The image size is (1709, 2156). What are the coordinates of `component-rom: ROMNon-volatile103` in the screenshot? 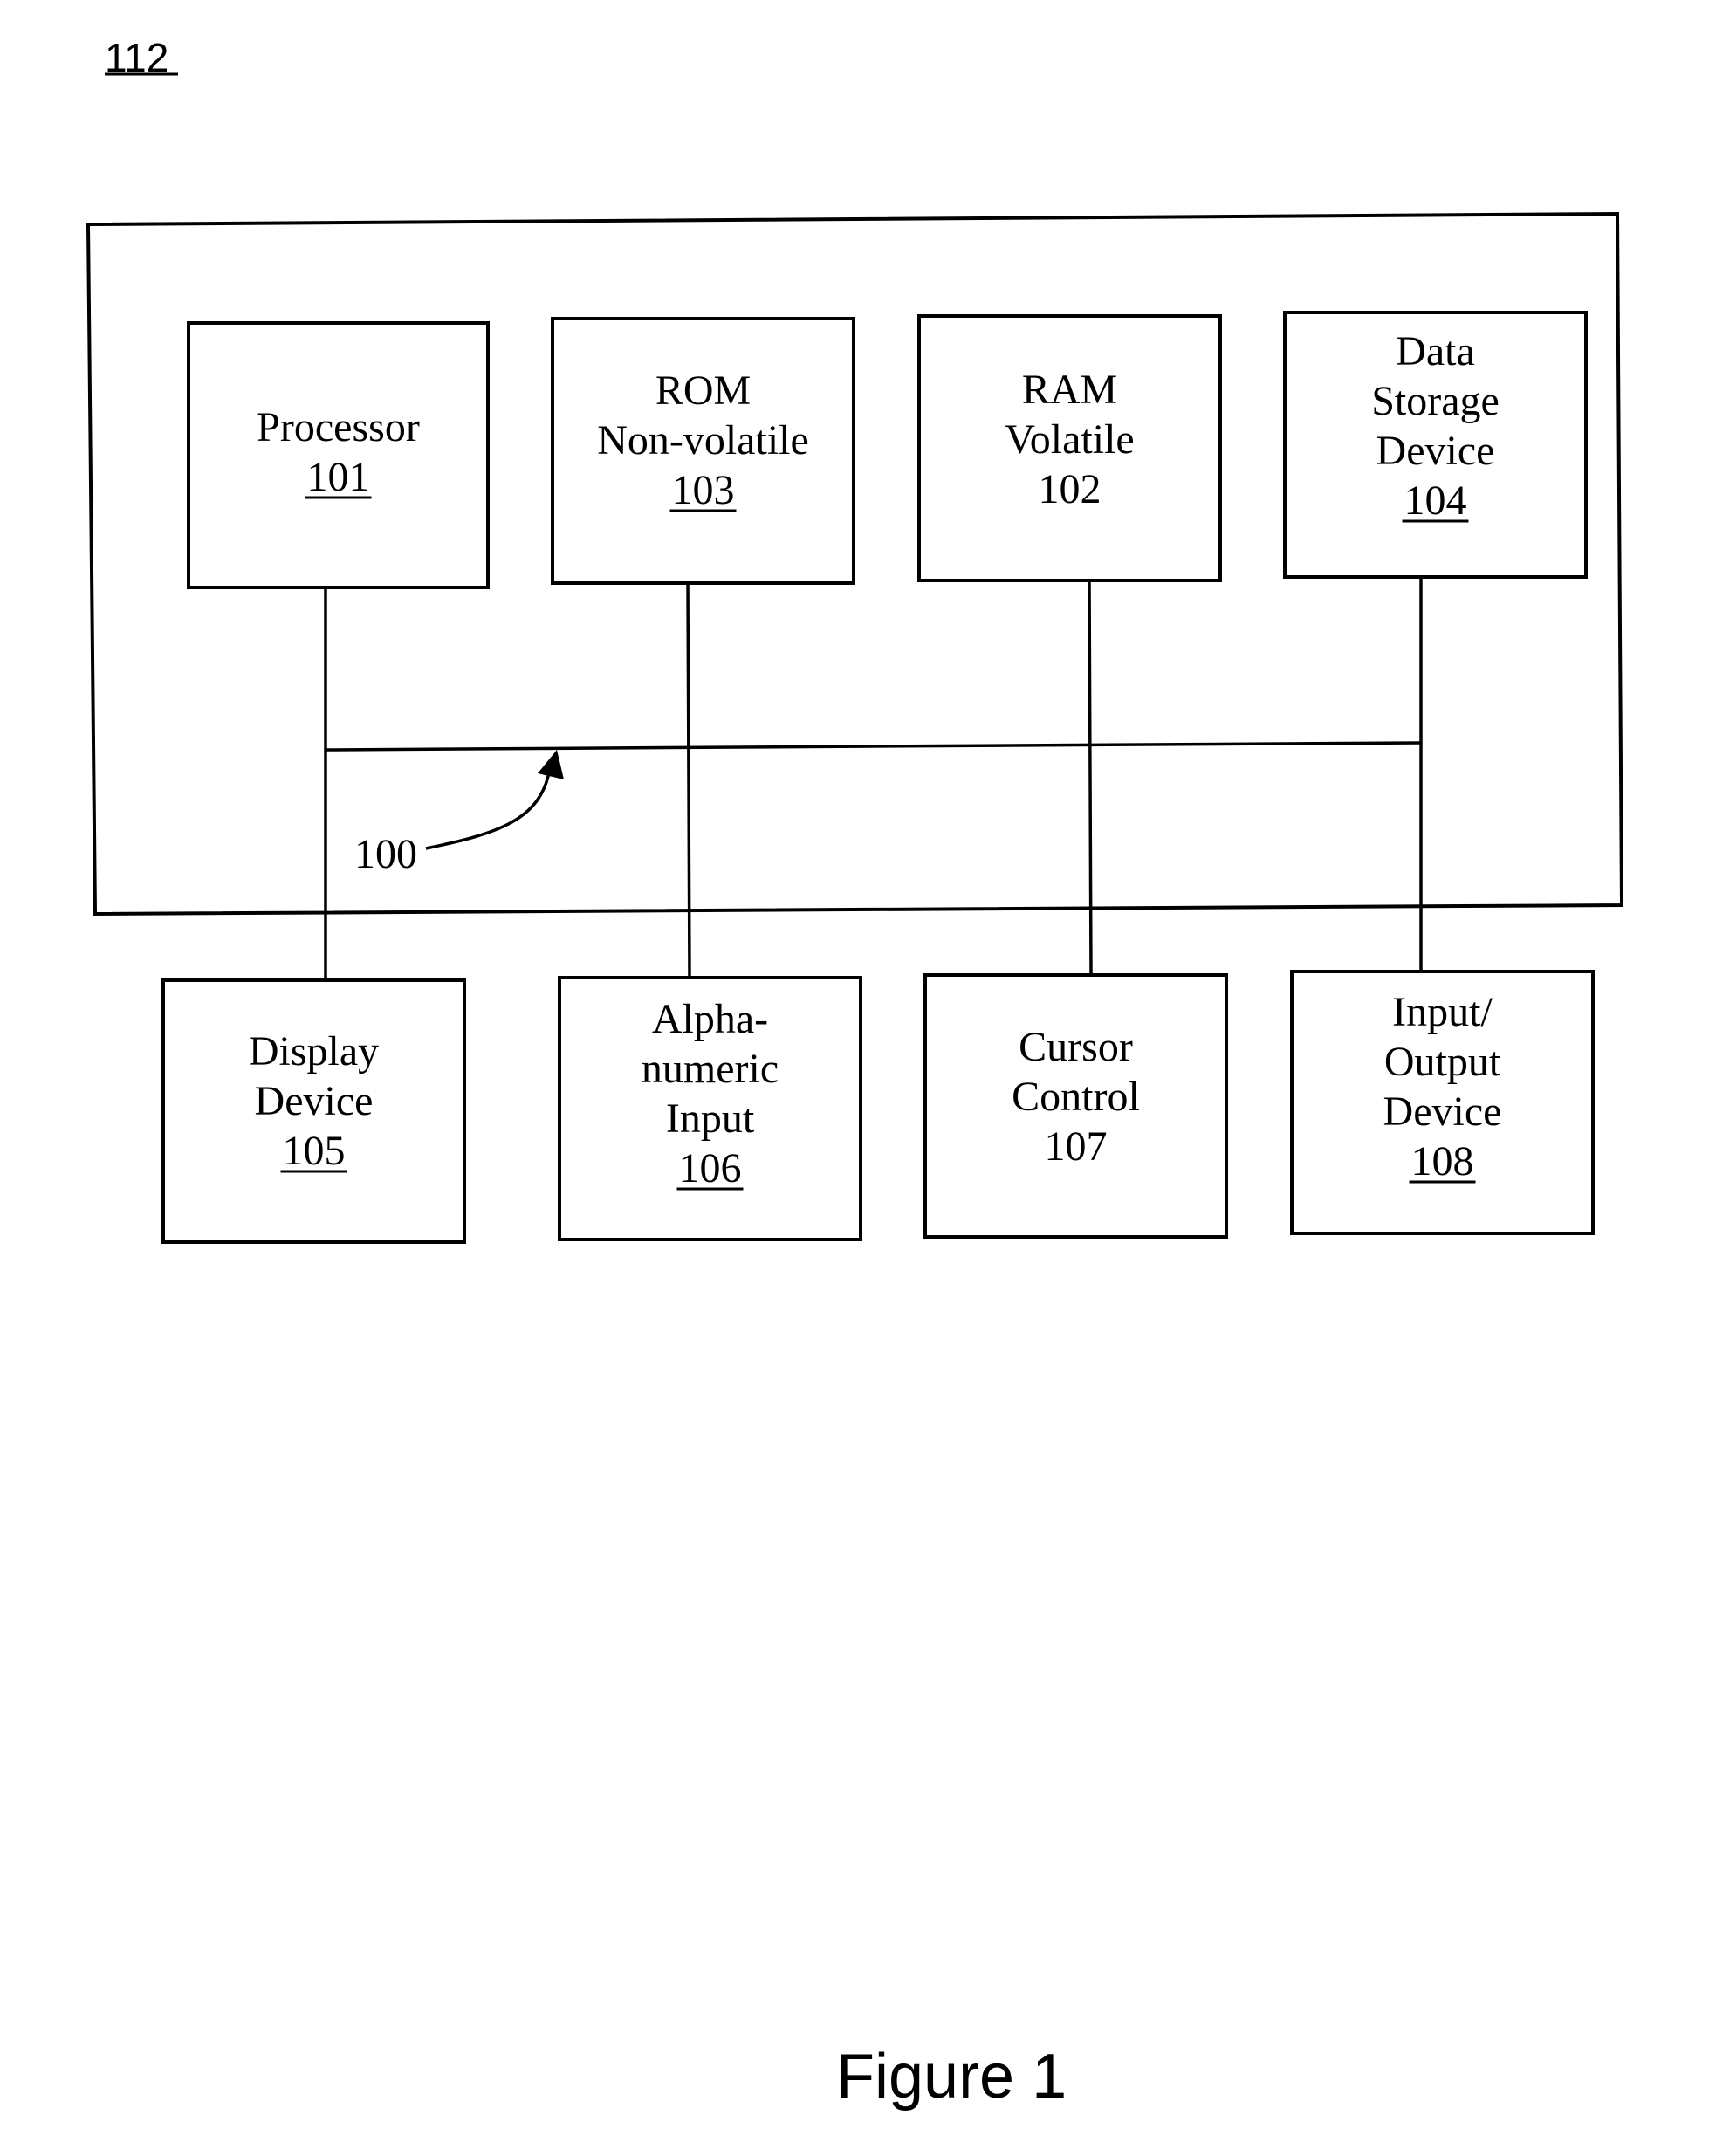 It's located at (703, 451).